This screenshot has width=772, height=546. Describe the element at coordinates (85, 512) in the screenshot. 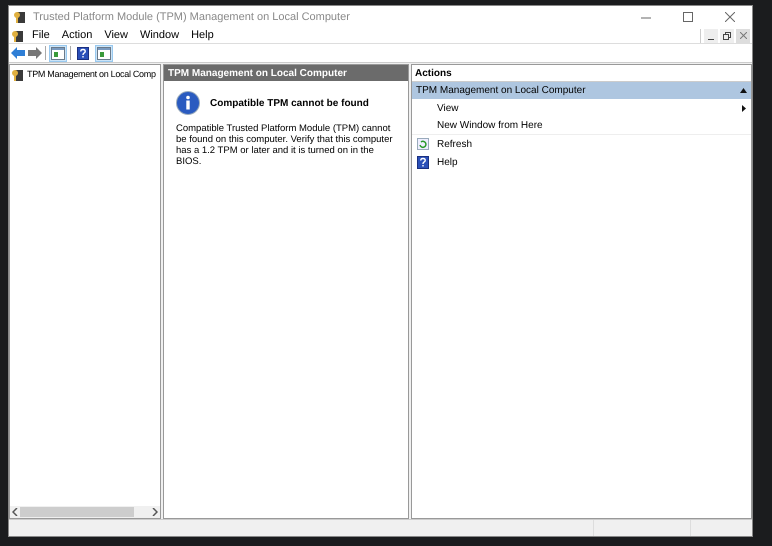

I see `horizontal-scrollbar` at that location.